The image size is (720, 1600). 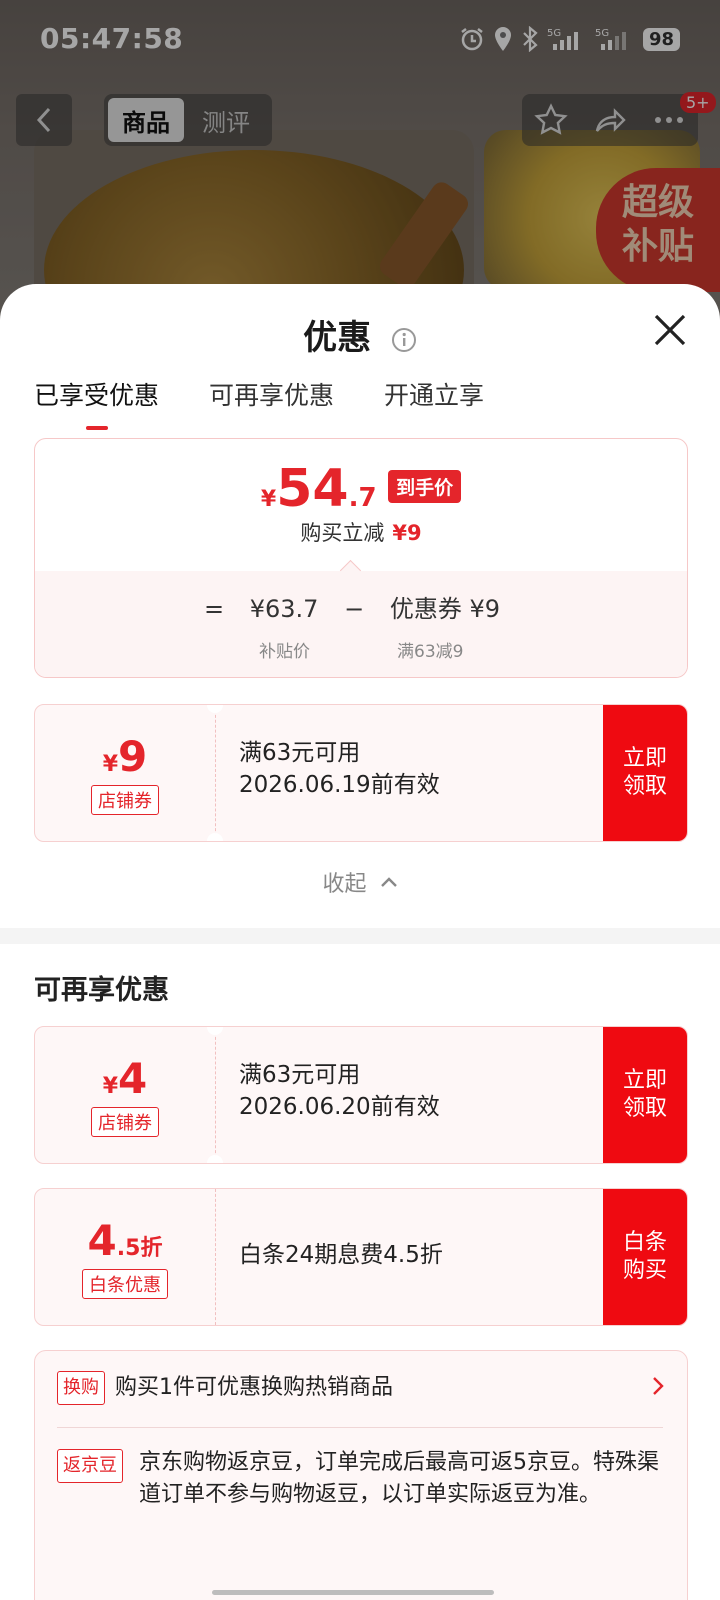 I want to click on collapse-label: 收起, so click(x=344, y=884).